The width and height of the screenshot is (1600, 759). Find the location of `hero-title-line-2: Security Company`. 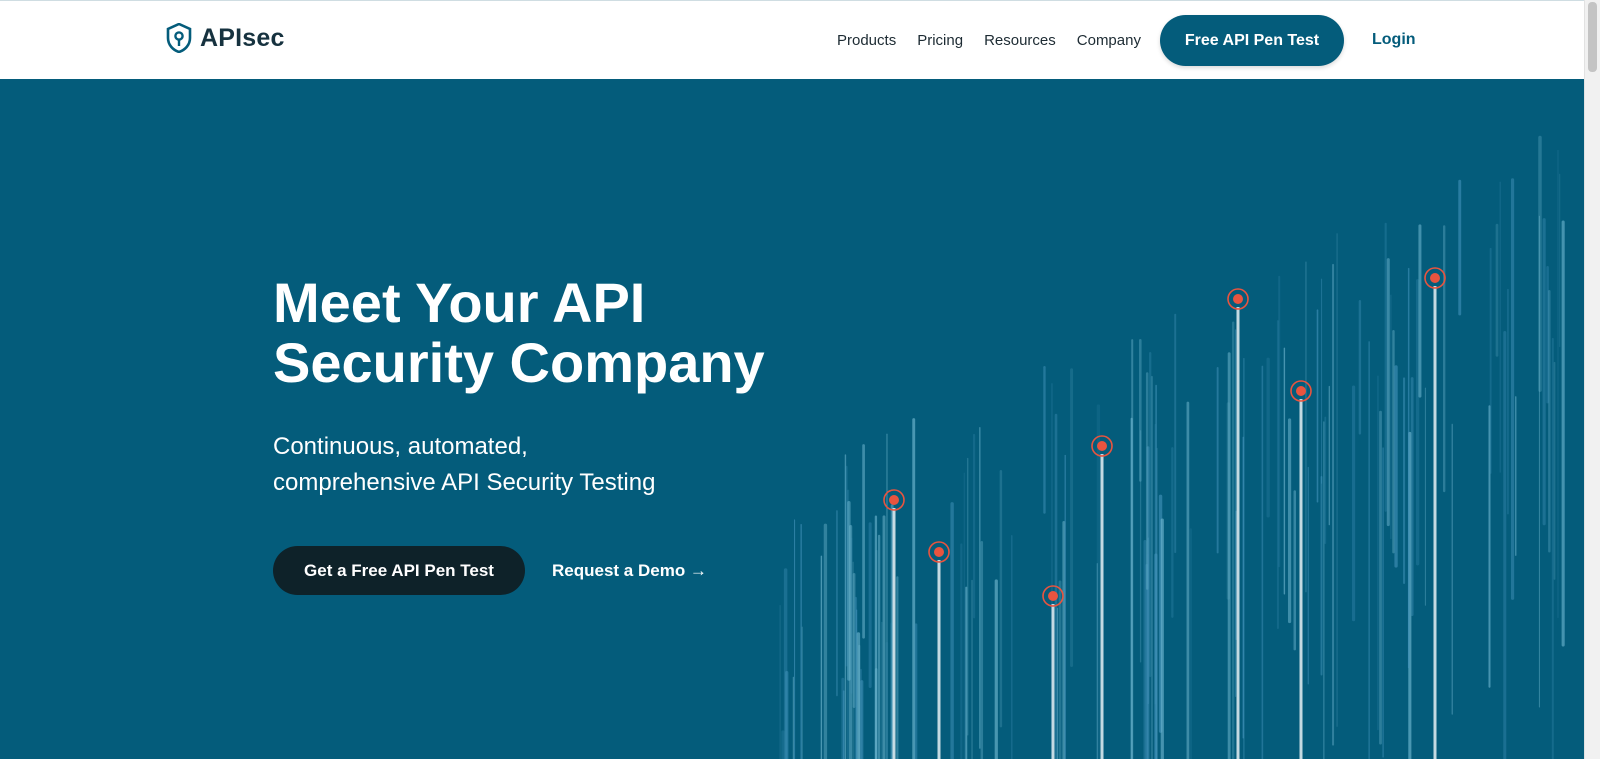

hero-title-line-2: Security Company is located at coordinates (519, 362).